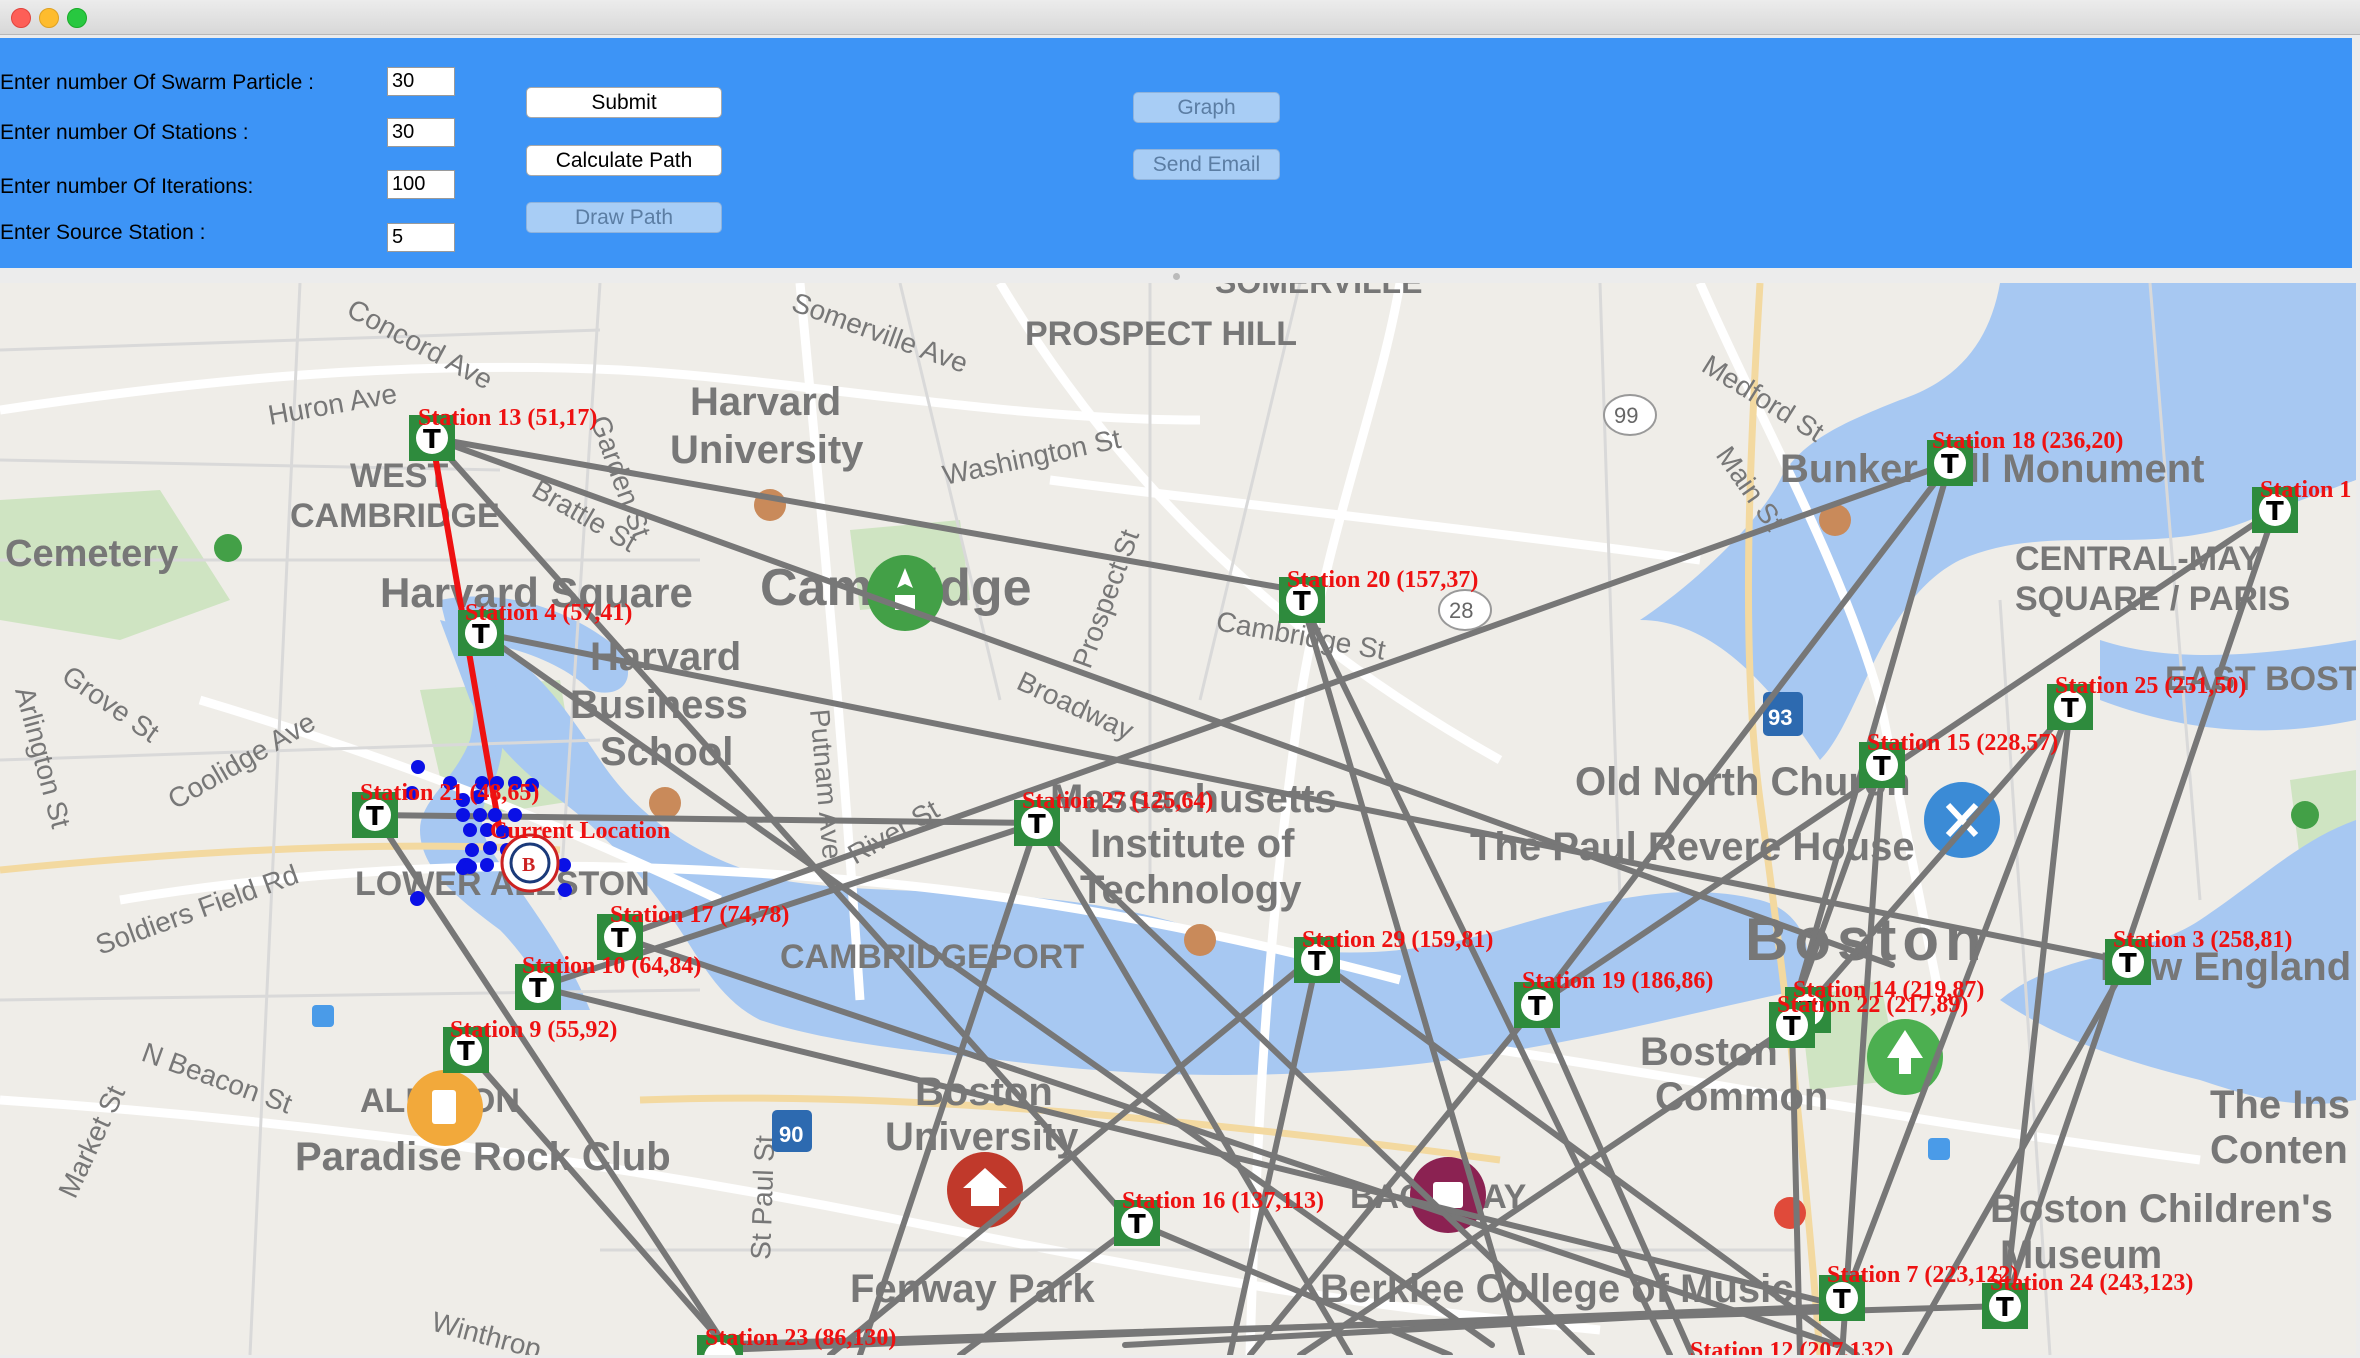 This screenshot has height=1358, width=2360. I want to click on station-label: Station 21 (48,65), so click(449, 793).